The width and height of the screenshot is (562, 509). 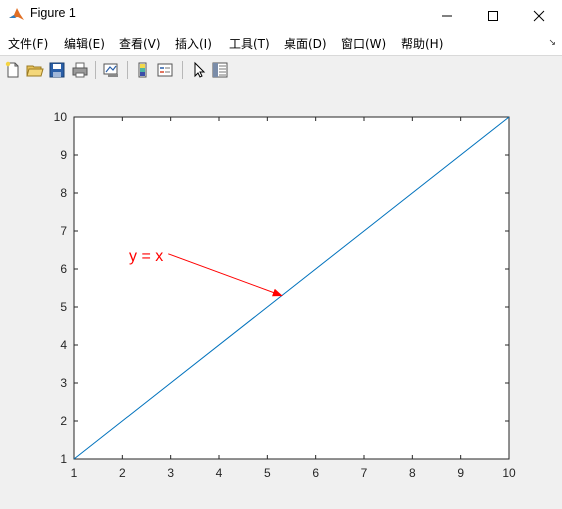 I want to click on print-icon, so click(x=80, y=70).